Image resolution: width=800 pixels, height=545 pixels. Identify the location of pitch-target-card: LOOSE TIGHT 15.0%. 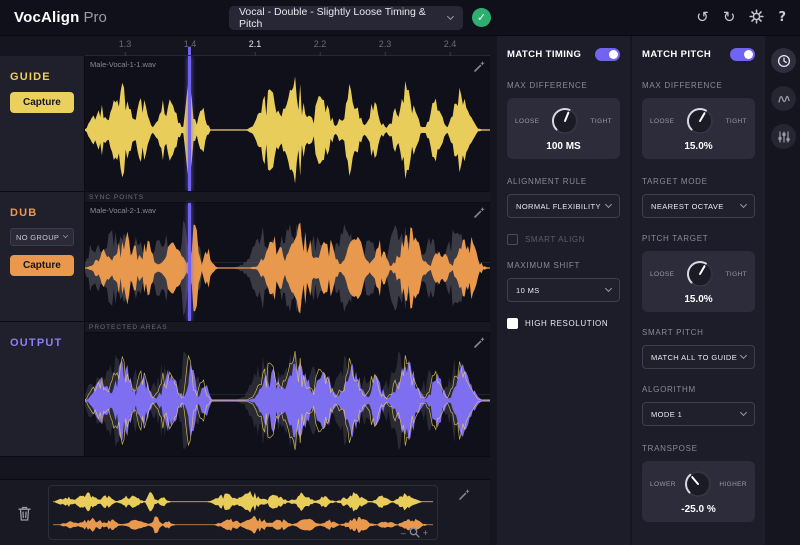
(698, 281).